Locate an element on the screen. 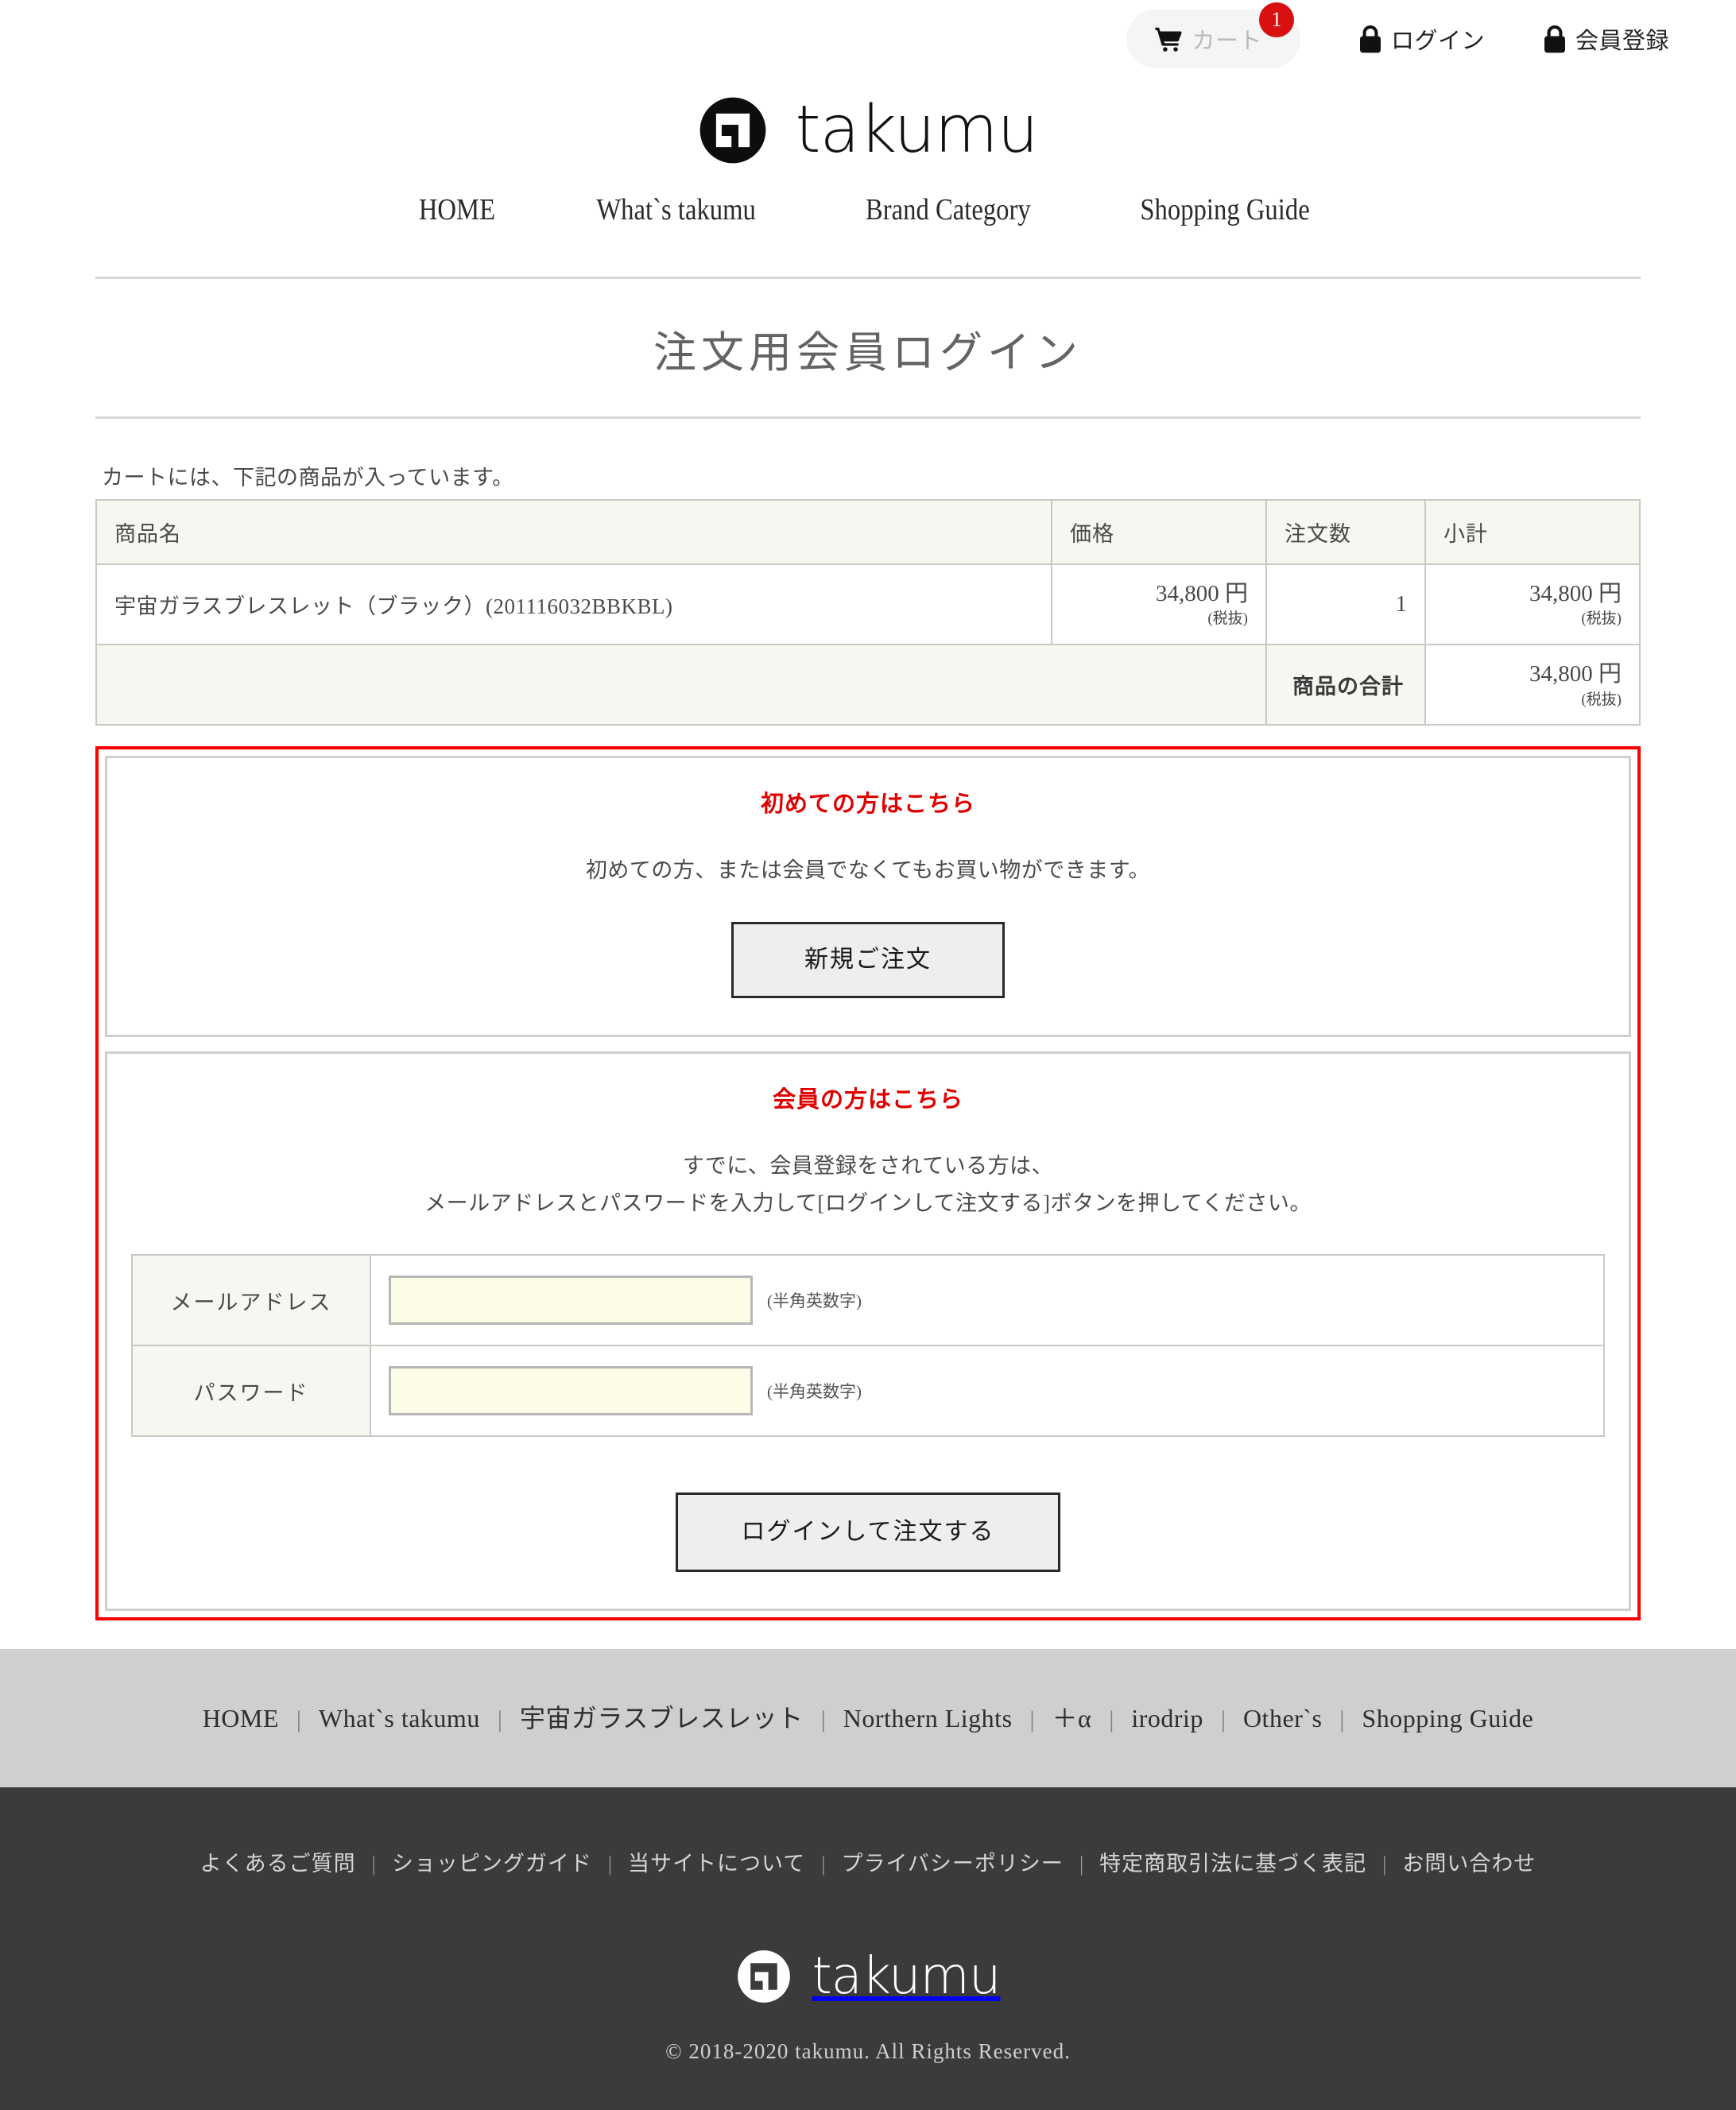 This screenshot has height=2110, width=1736. password-field-cell: (半角英数字) is located at coordinates (987, 1391).